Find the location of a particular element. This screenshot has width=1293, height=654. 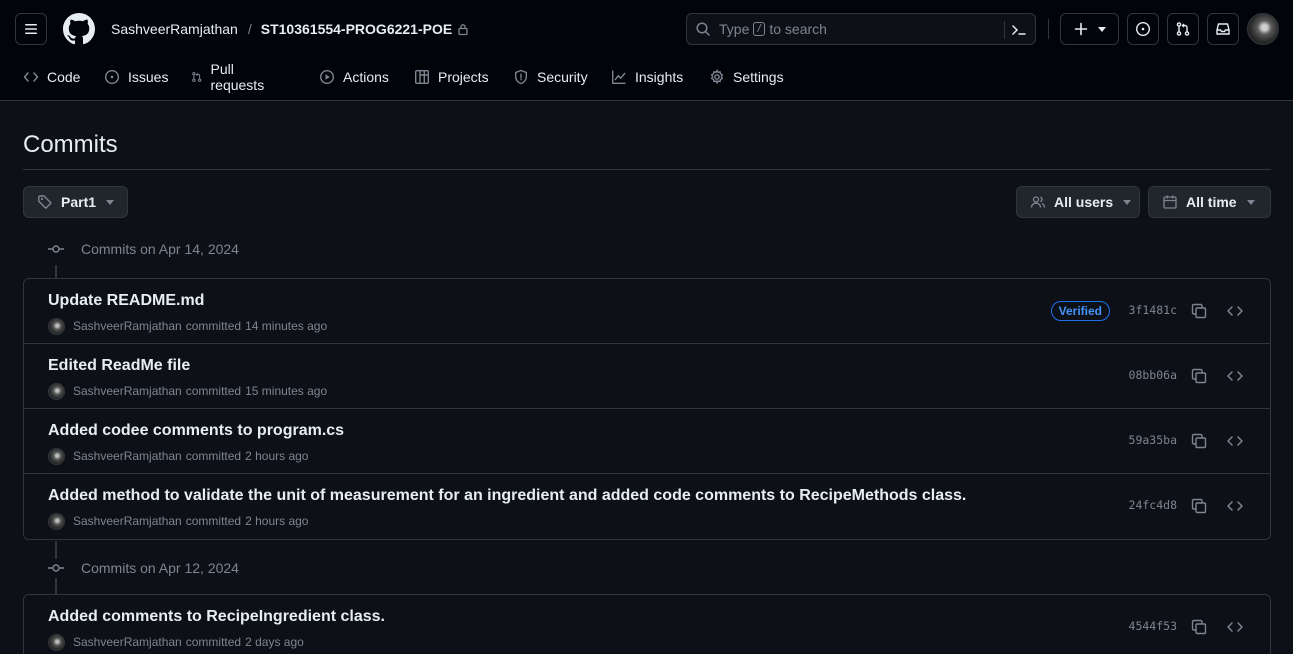

commit-sha: 4544f53 is located at coordinates (1153, 626).